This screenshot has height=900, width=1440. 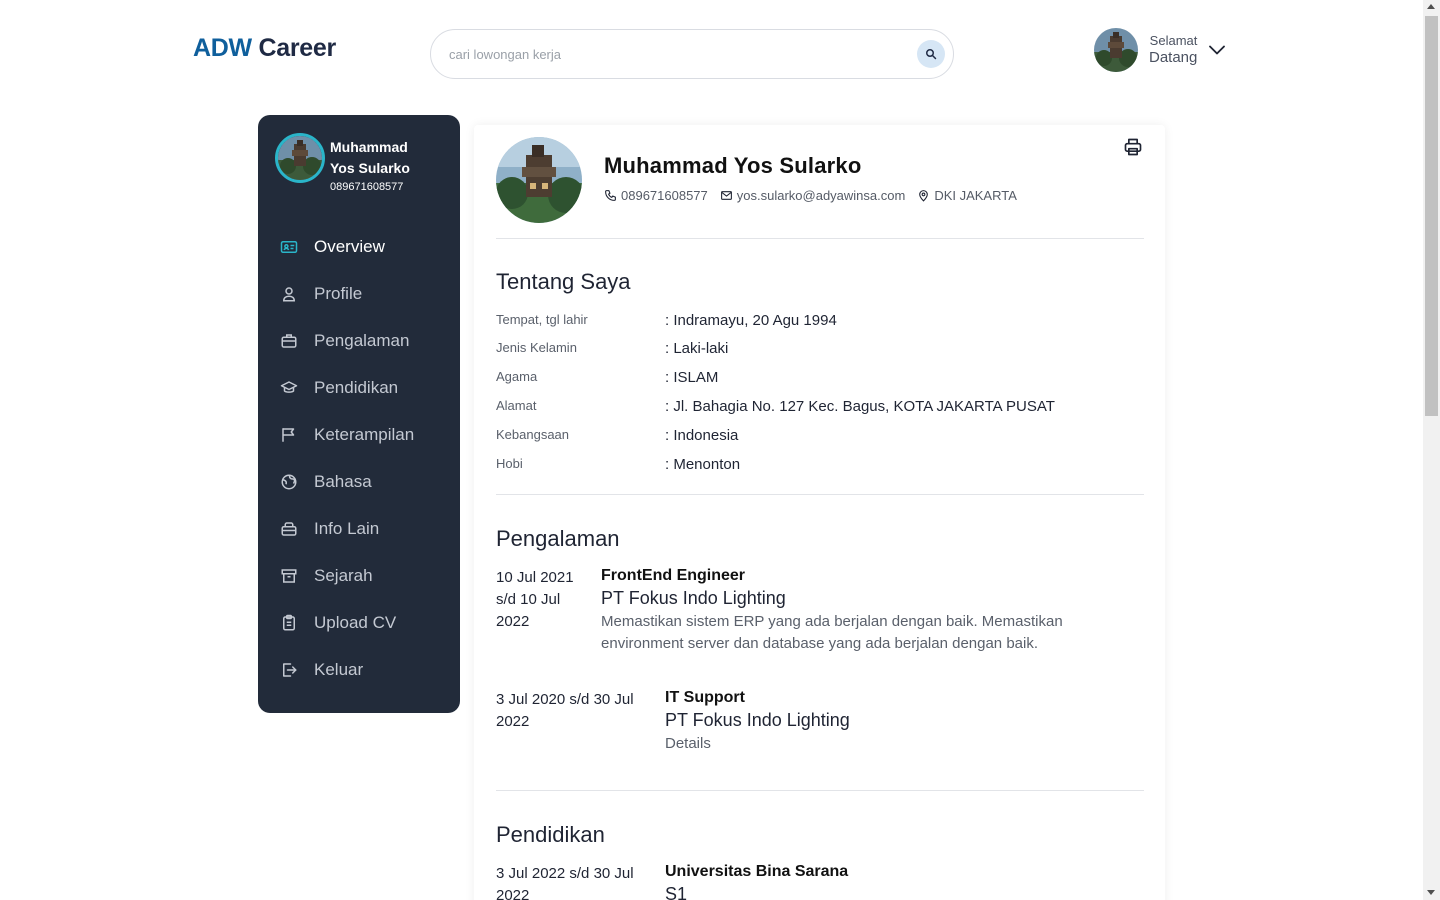 What do you see at coordinates (705, 697) in the screenshot?
I see `experience-role: IT Support` at bounding box center [705, 697].